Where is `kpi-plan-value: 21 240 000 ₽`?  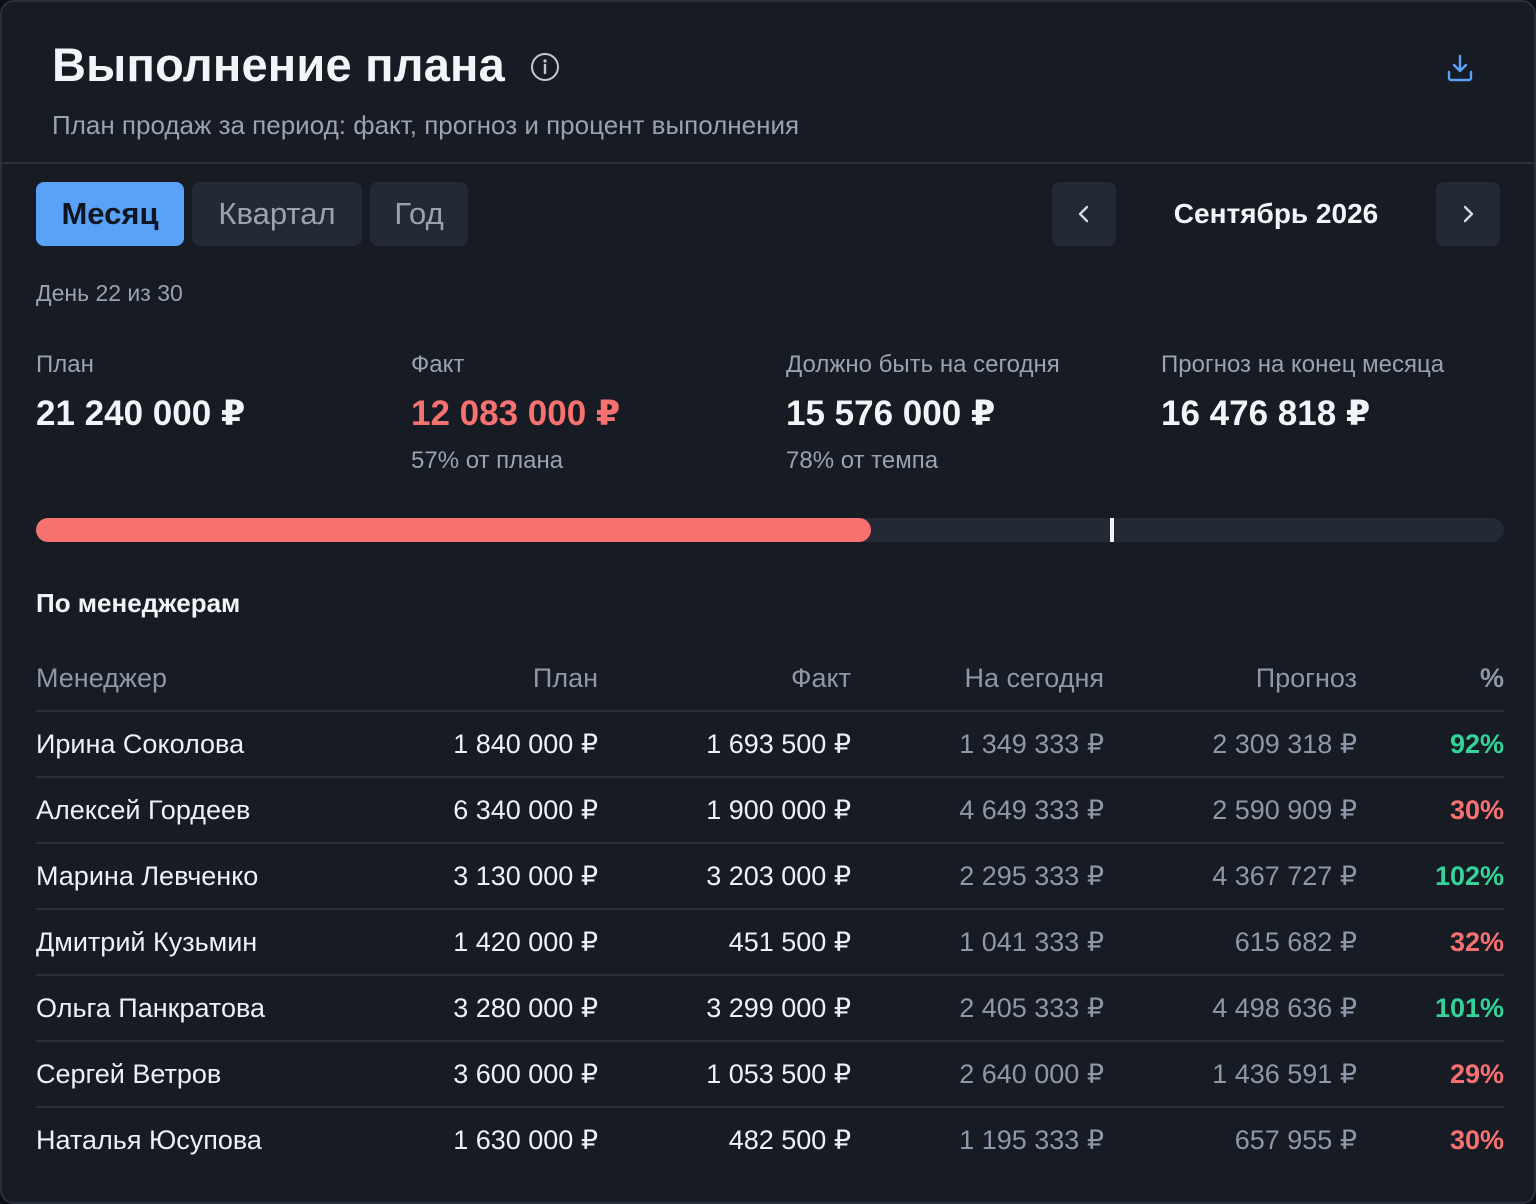 kpi-plan-value: 21 240 000 ₽ is located at coordinates (141, 413).